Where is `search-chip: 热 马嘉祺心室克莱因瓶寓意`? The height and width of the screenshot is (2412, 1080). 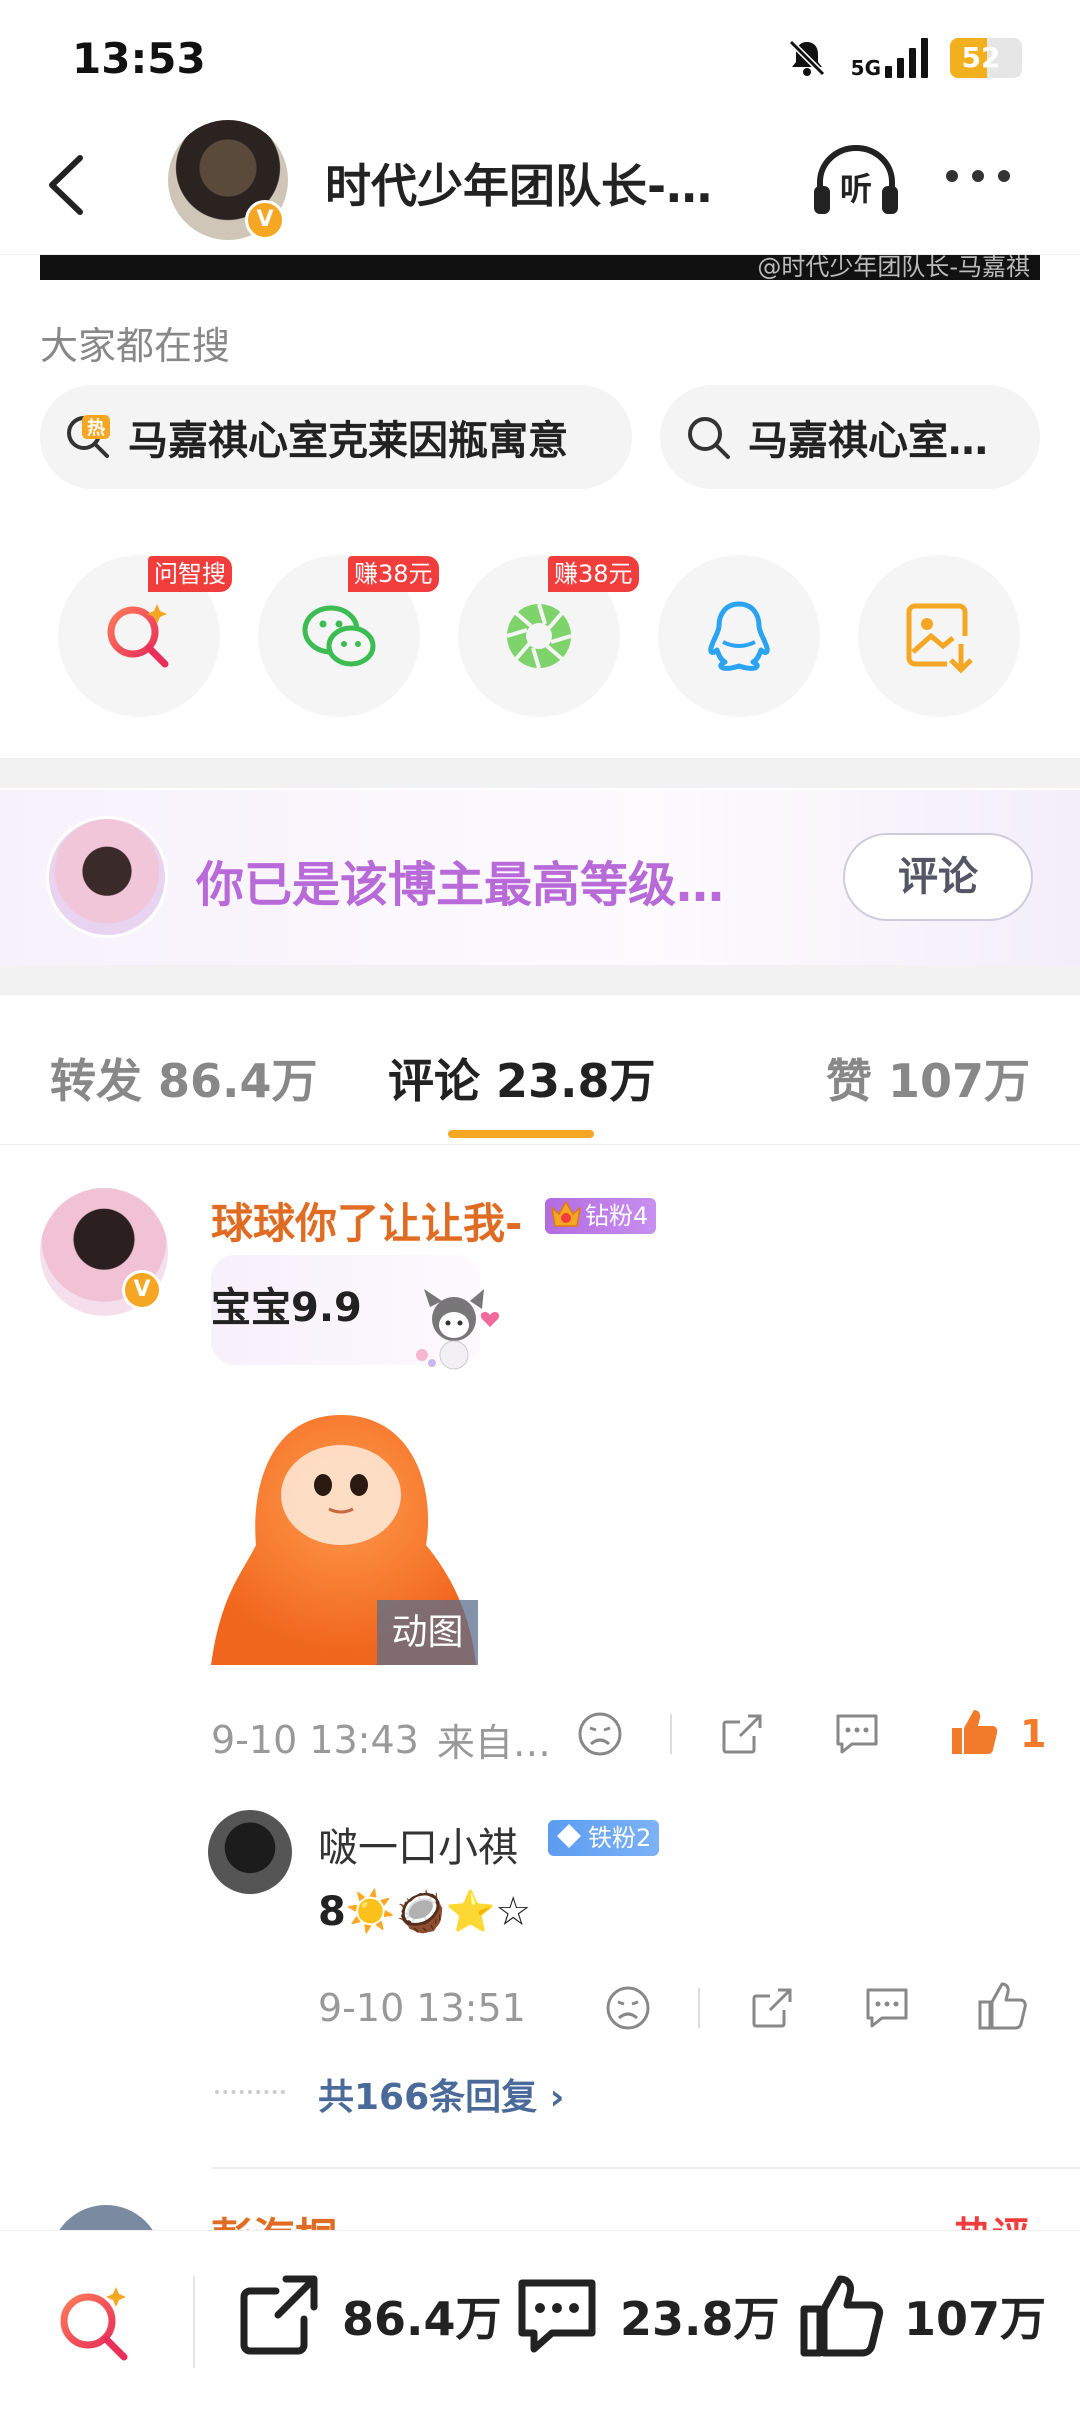
search-chip: 热 马嘉祺心室克莱因瓶寓意 is located at coordinates (336, 437).